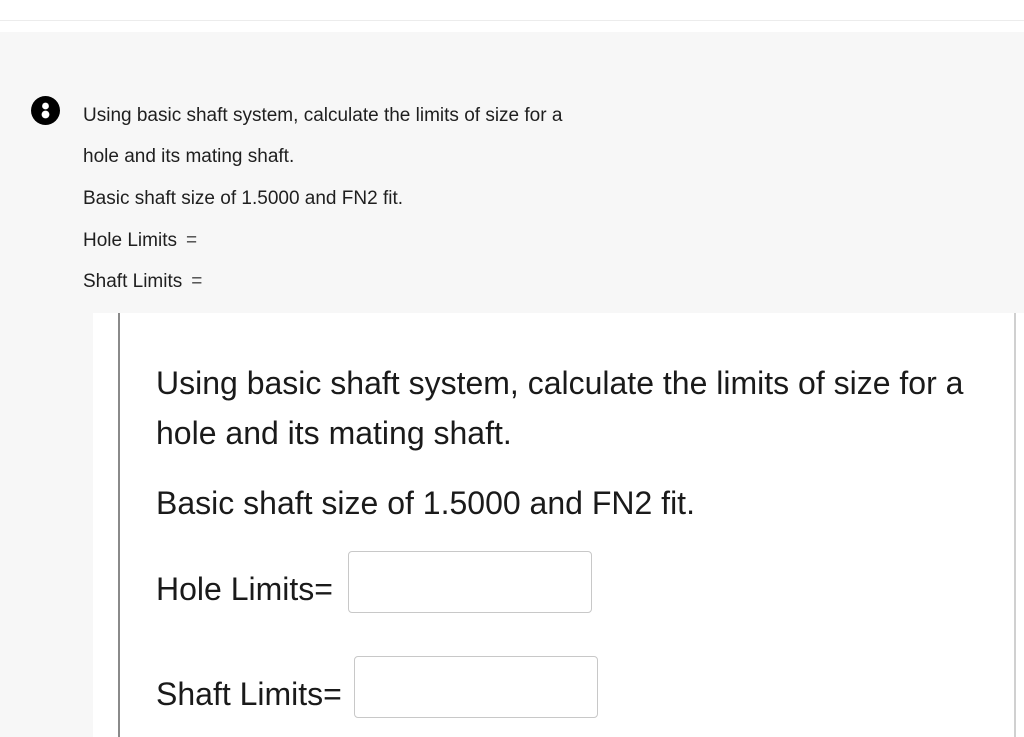 Image resolution: width=1024 pixels, height=737 pixels. What do you see at coordinates (244, 589) in the screenshot?
I see `image-hole-limits-label: Hole Limits=` at bounding box center [244, 589].